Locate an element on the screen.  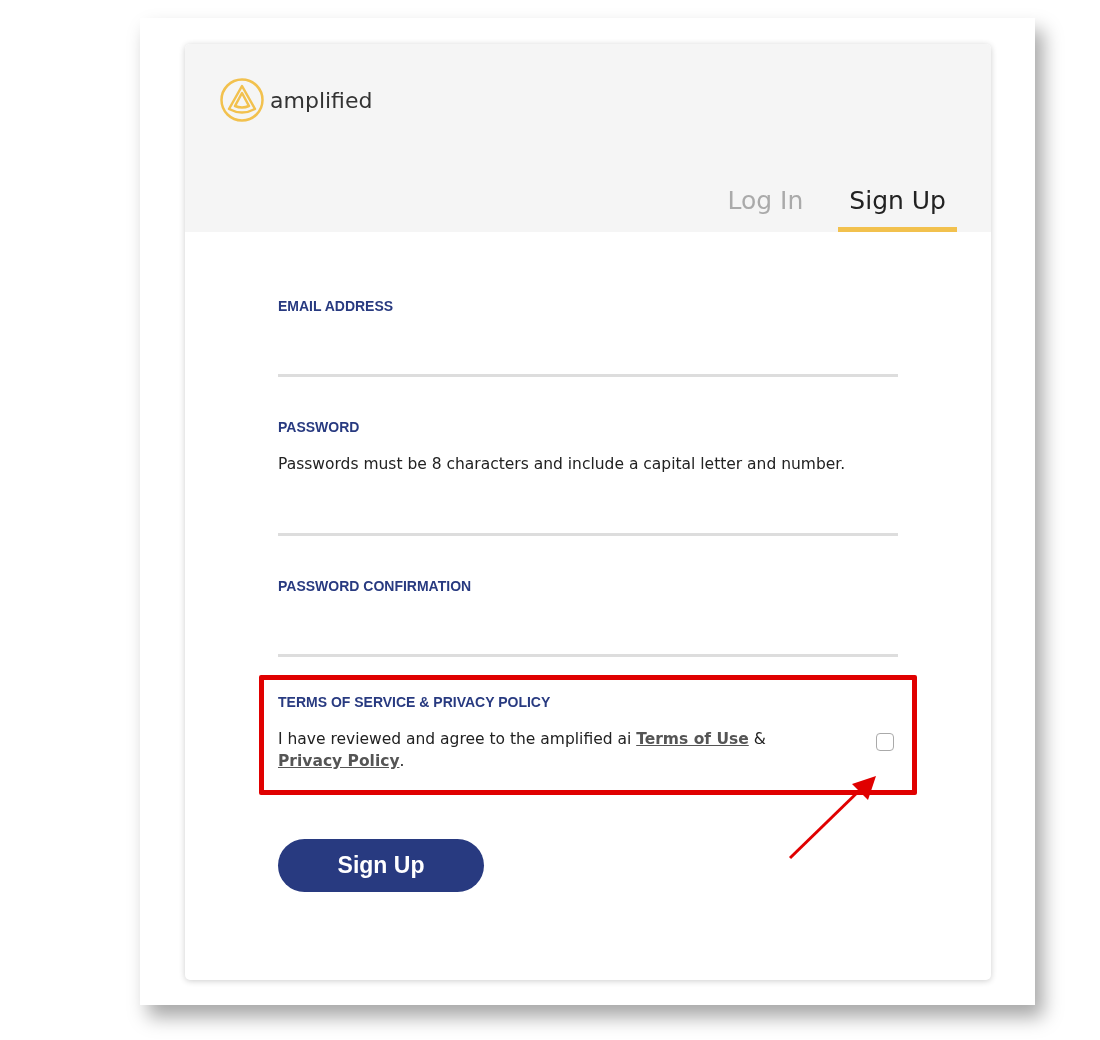
sign-up-button: Sign Up is located at coordinates (381, 865).